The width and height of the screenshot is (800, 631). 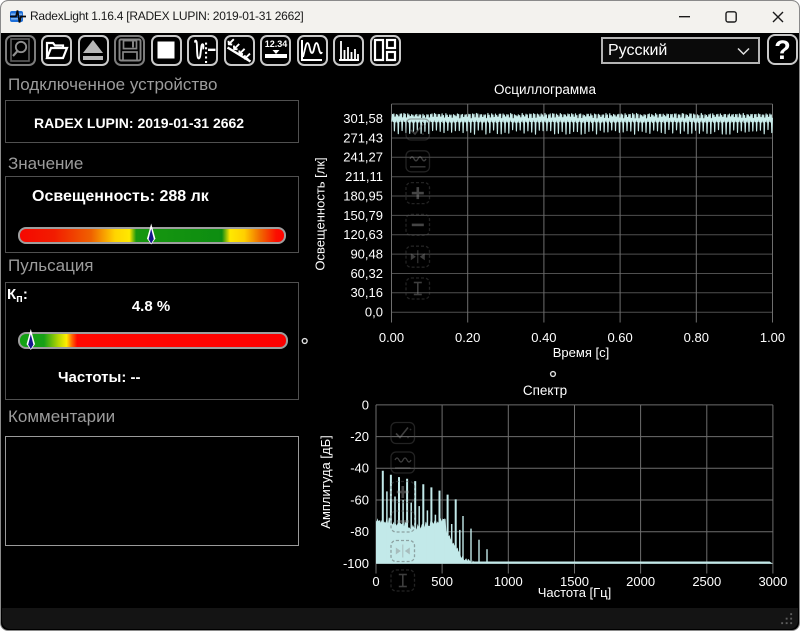 I want to click on svg-text: 301,58, so click(x=363, y=118).